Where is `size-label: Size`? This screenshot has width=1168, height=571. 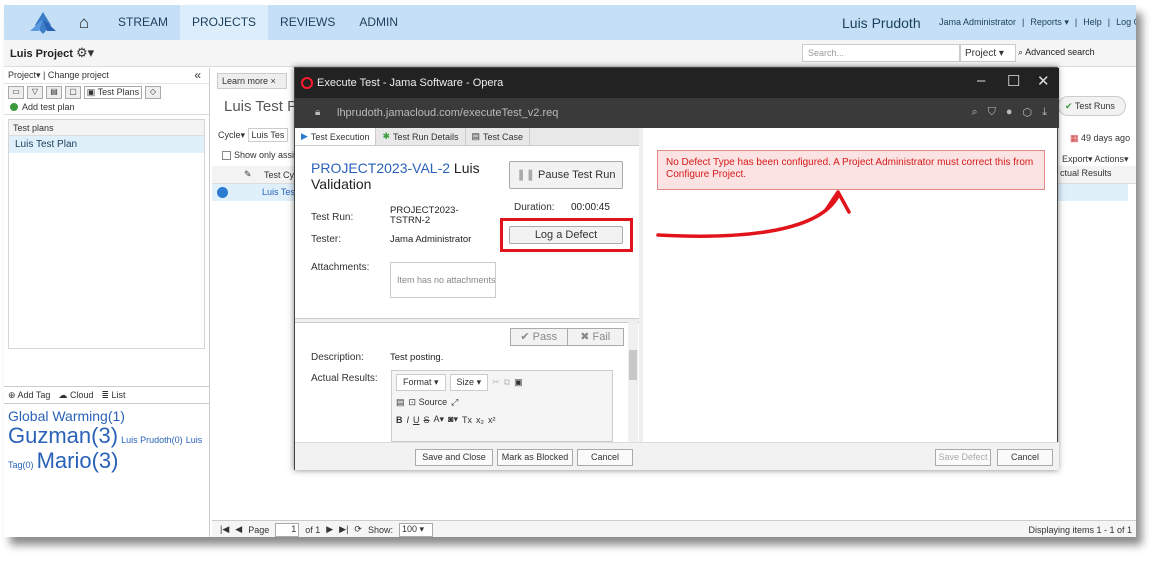
size-label: Size is located at coordinates (465, 382).